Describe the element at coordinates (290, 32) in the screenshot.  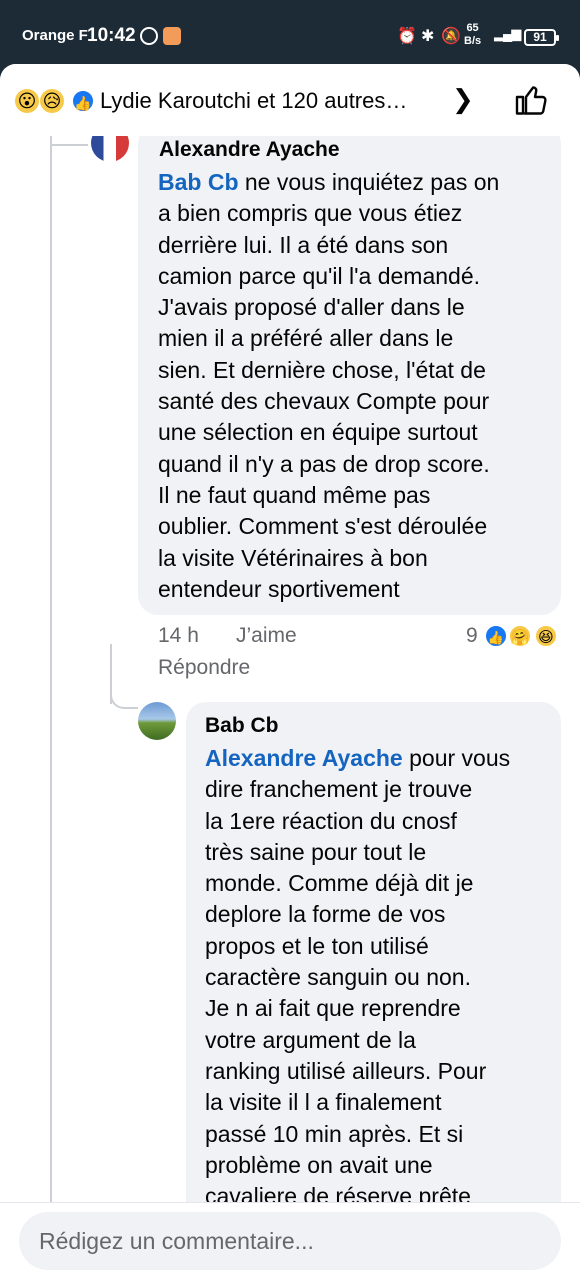
I see `status-bar: Orange F 10:42 ⏰ ✱ 🔕 65 B/s ▂▄▆ 91` at that location.